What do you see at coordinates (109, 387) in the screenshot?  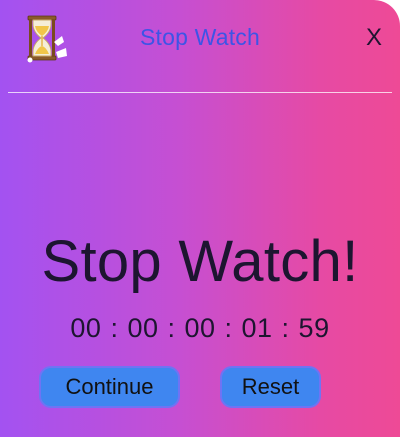 I see `continue-button: Continue` at bounding box center [109, 387].